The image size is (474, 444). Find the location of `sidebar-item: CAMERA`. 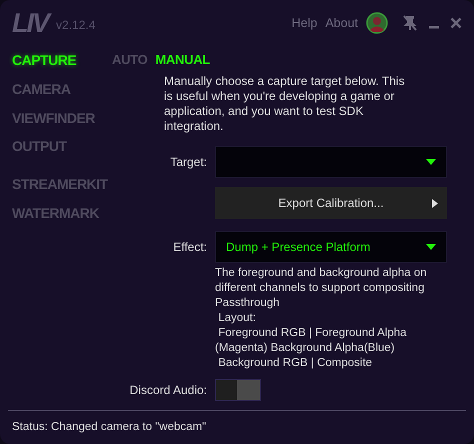

sidebar-item: CAMERA is located at coordinates (62, 89).